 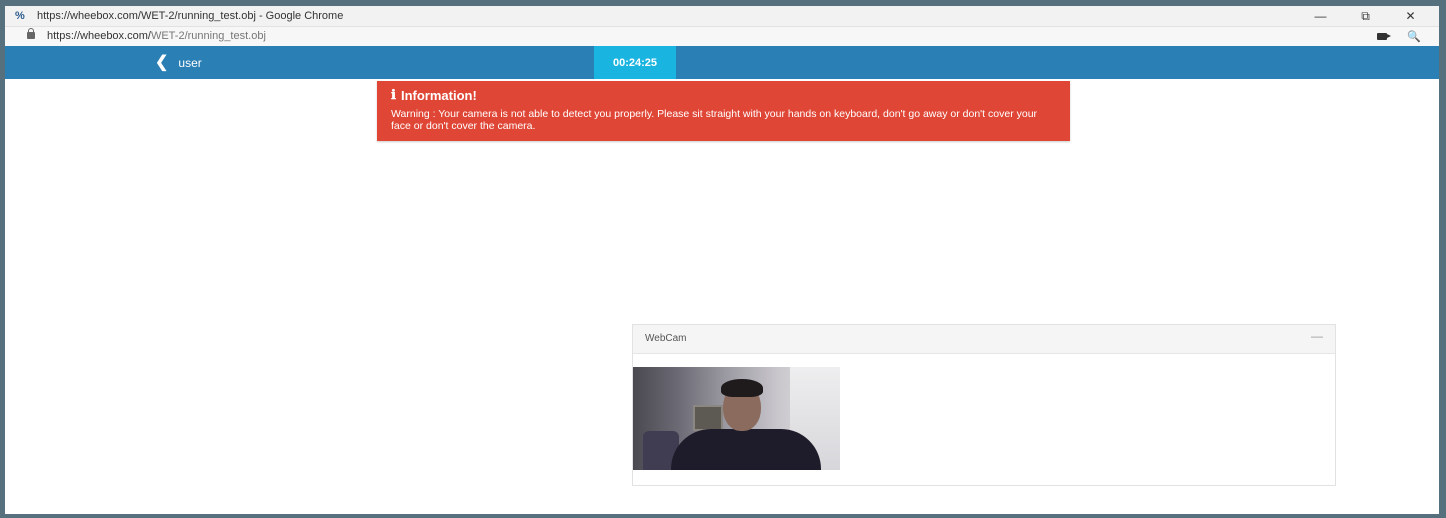 What do you see at coordinates (666, 338) in the screenshot?
I see `webcam-panel-title: WebCam` at bounding box center [666, 338].